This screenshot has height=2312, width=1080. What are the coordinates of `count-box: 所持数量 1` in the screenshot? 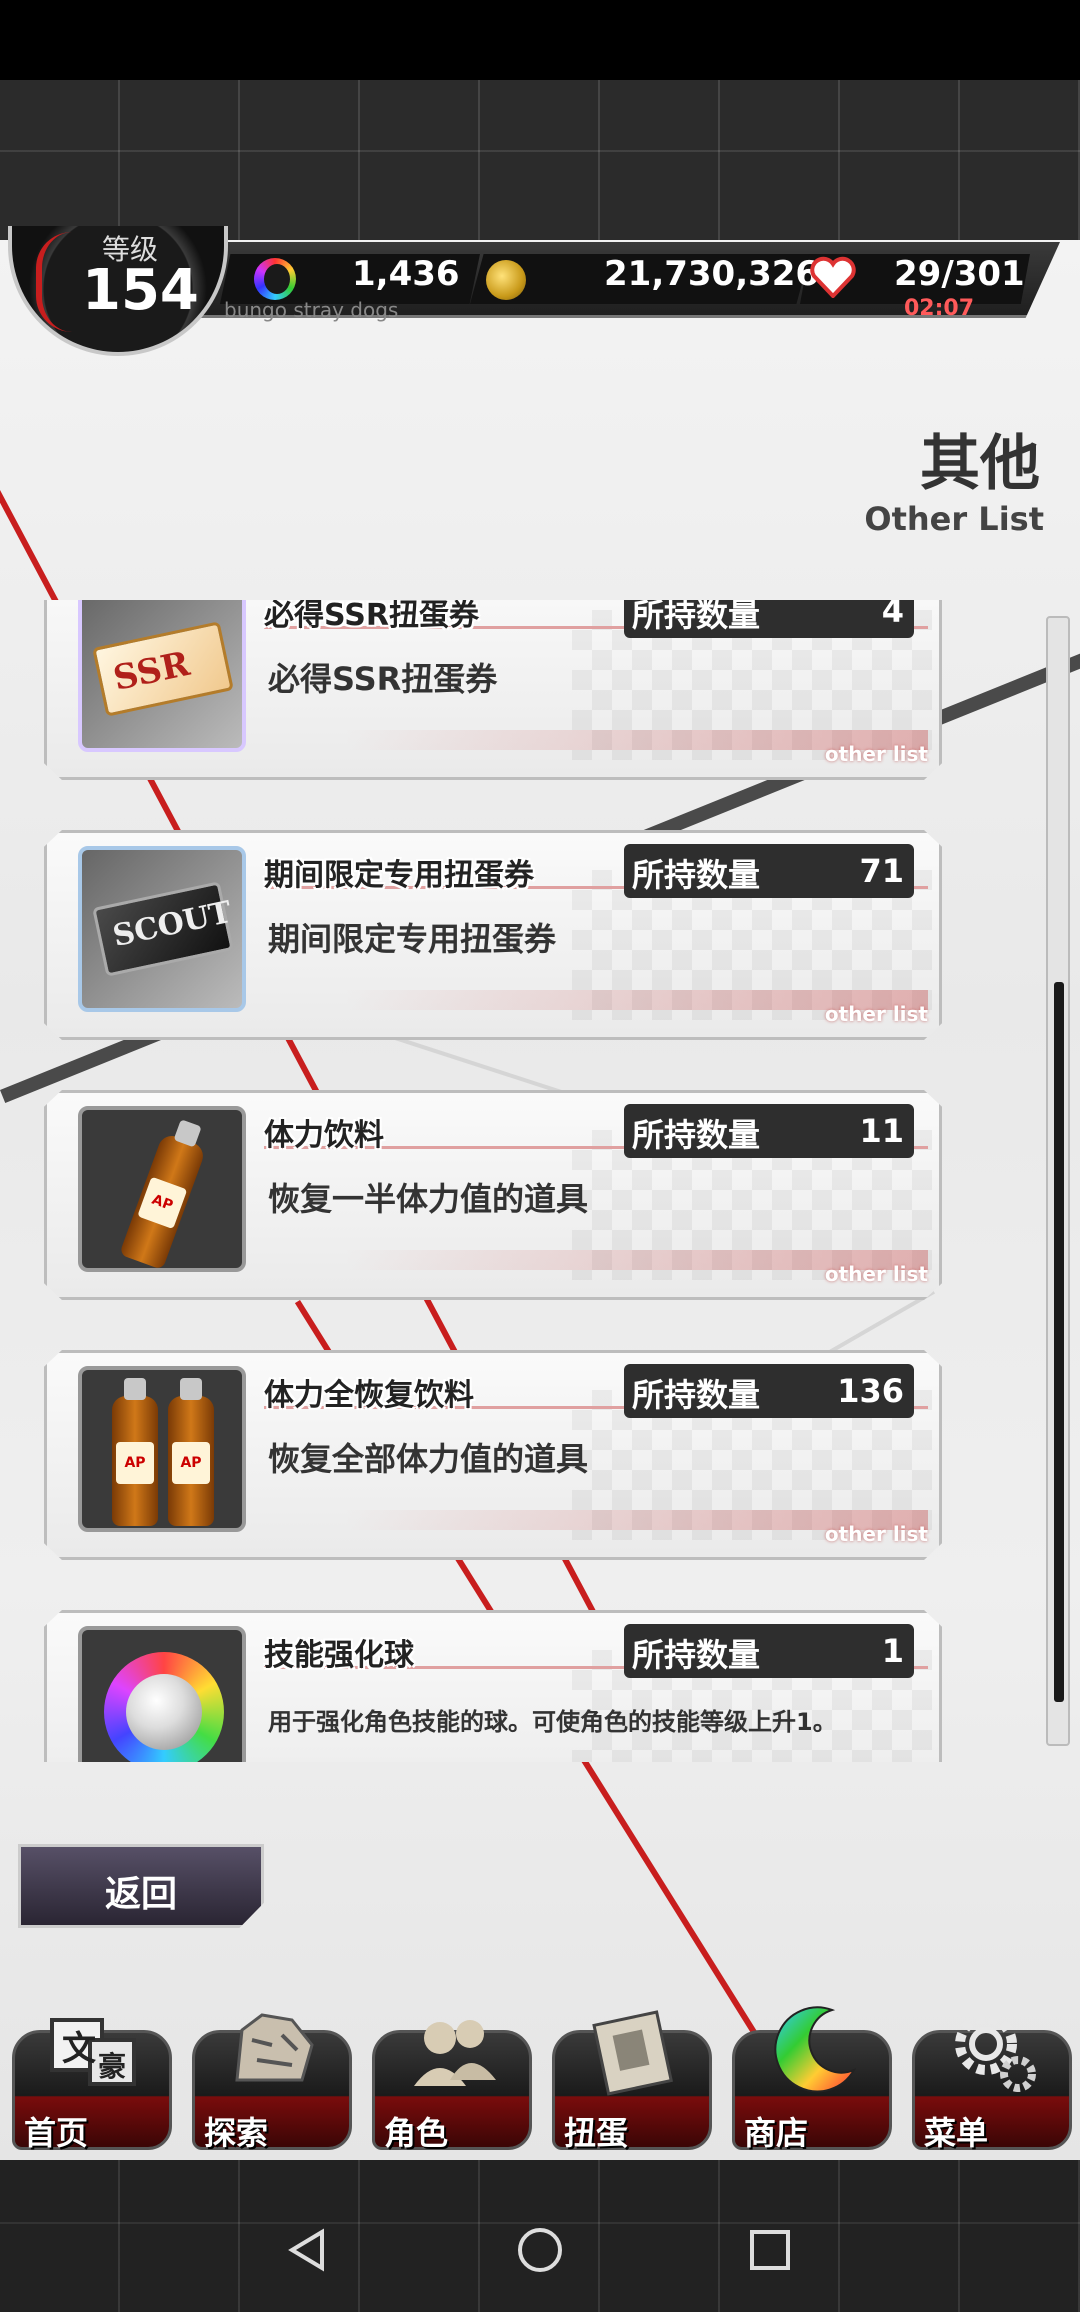 It's located at (769, 1651).